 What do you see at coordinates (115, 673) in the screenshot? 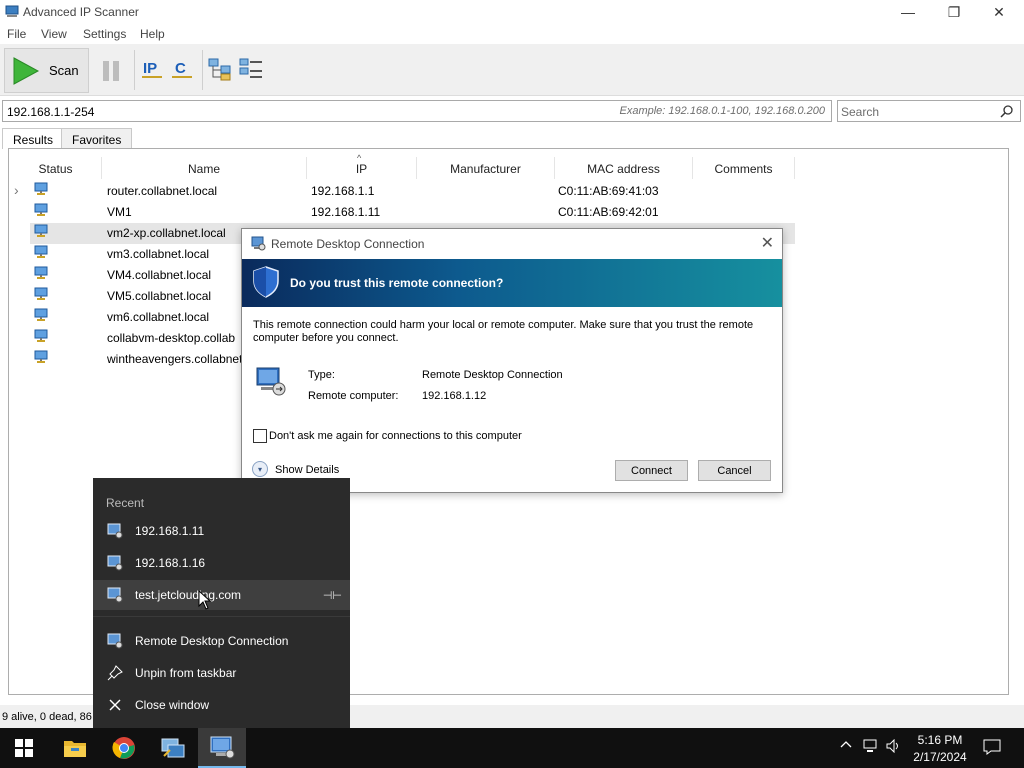
I see `unpin-icon` at bounding box center [115, 673].